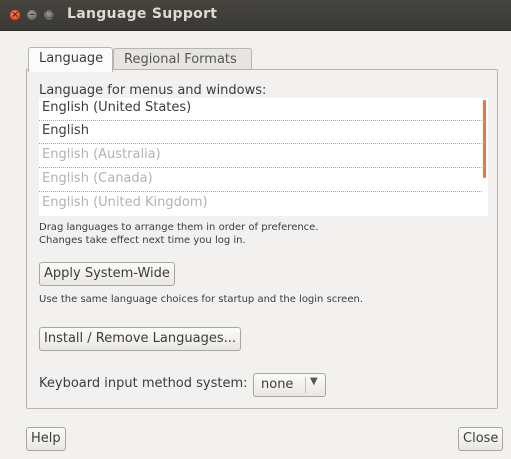  I want to click on keyboard-input-label: Keyboard input method system:, so click(143, 383).